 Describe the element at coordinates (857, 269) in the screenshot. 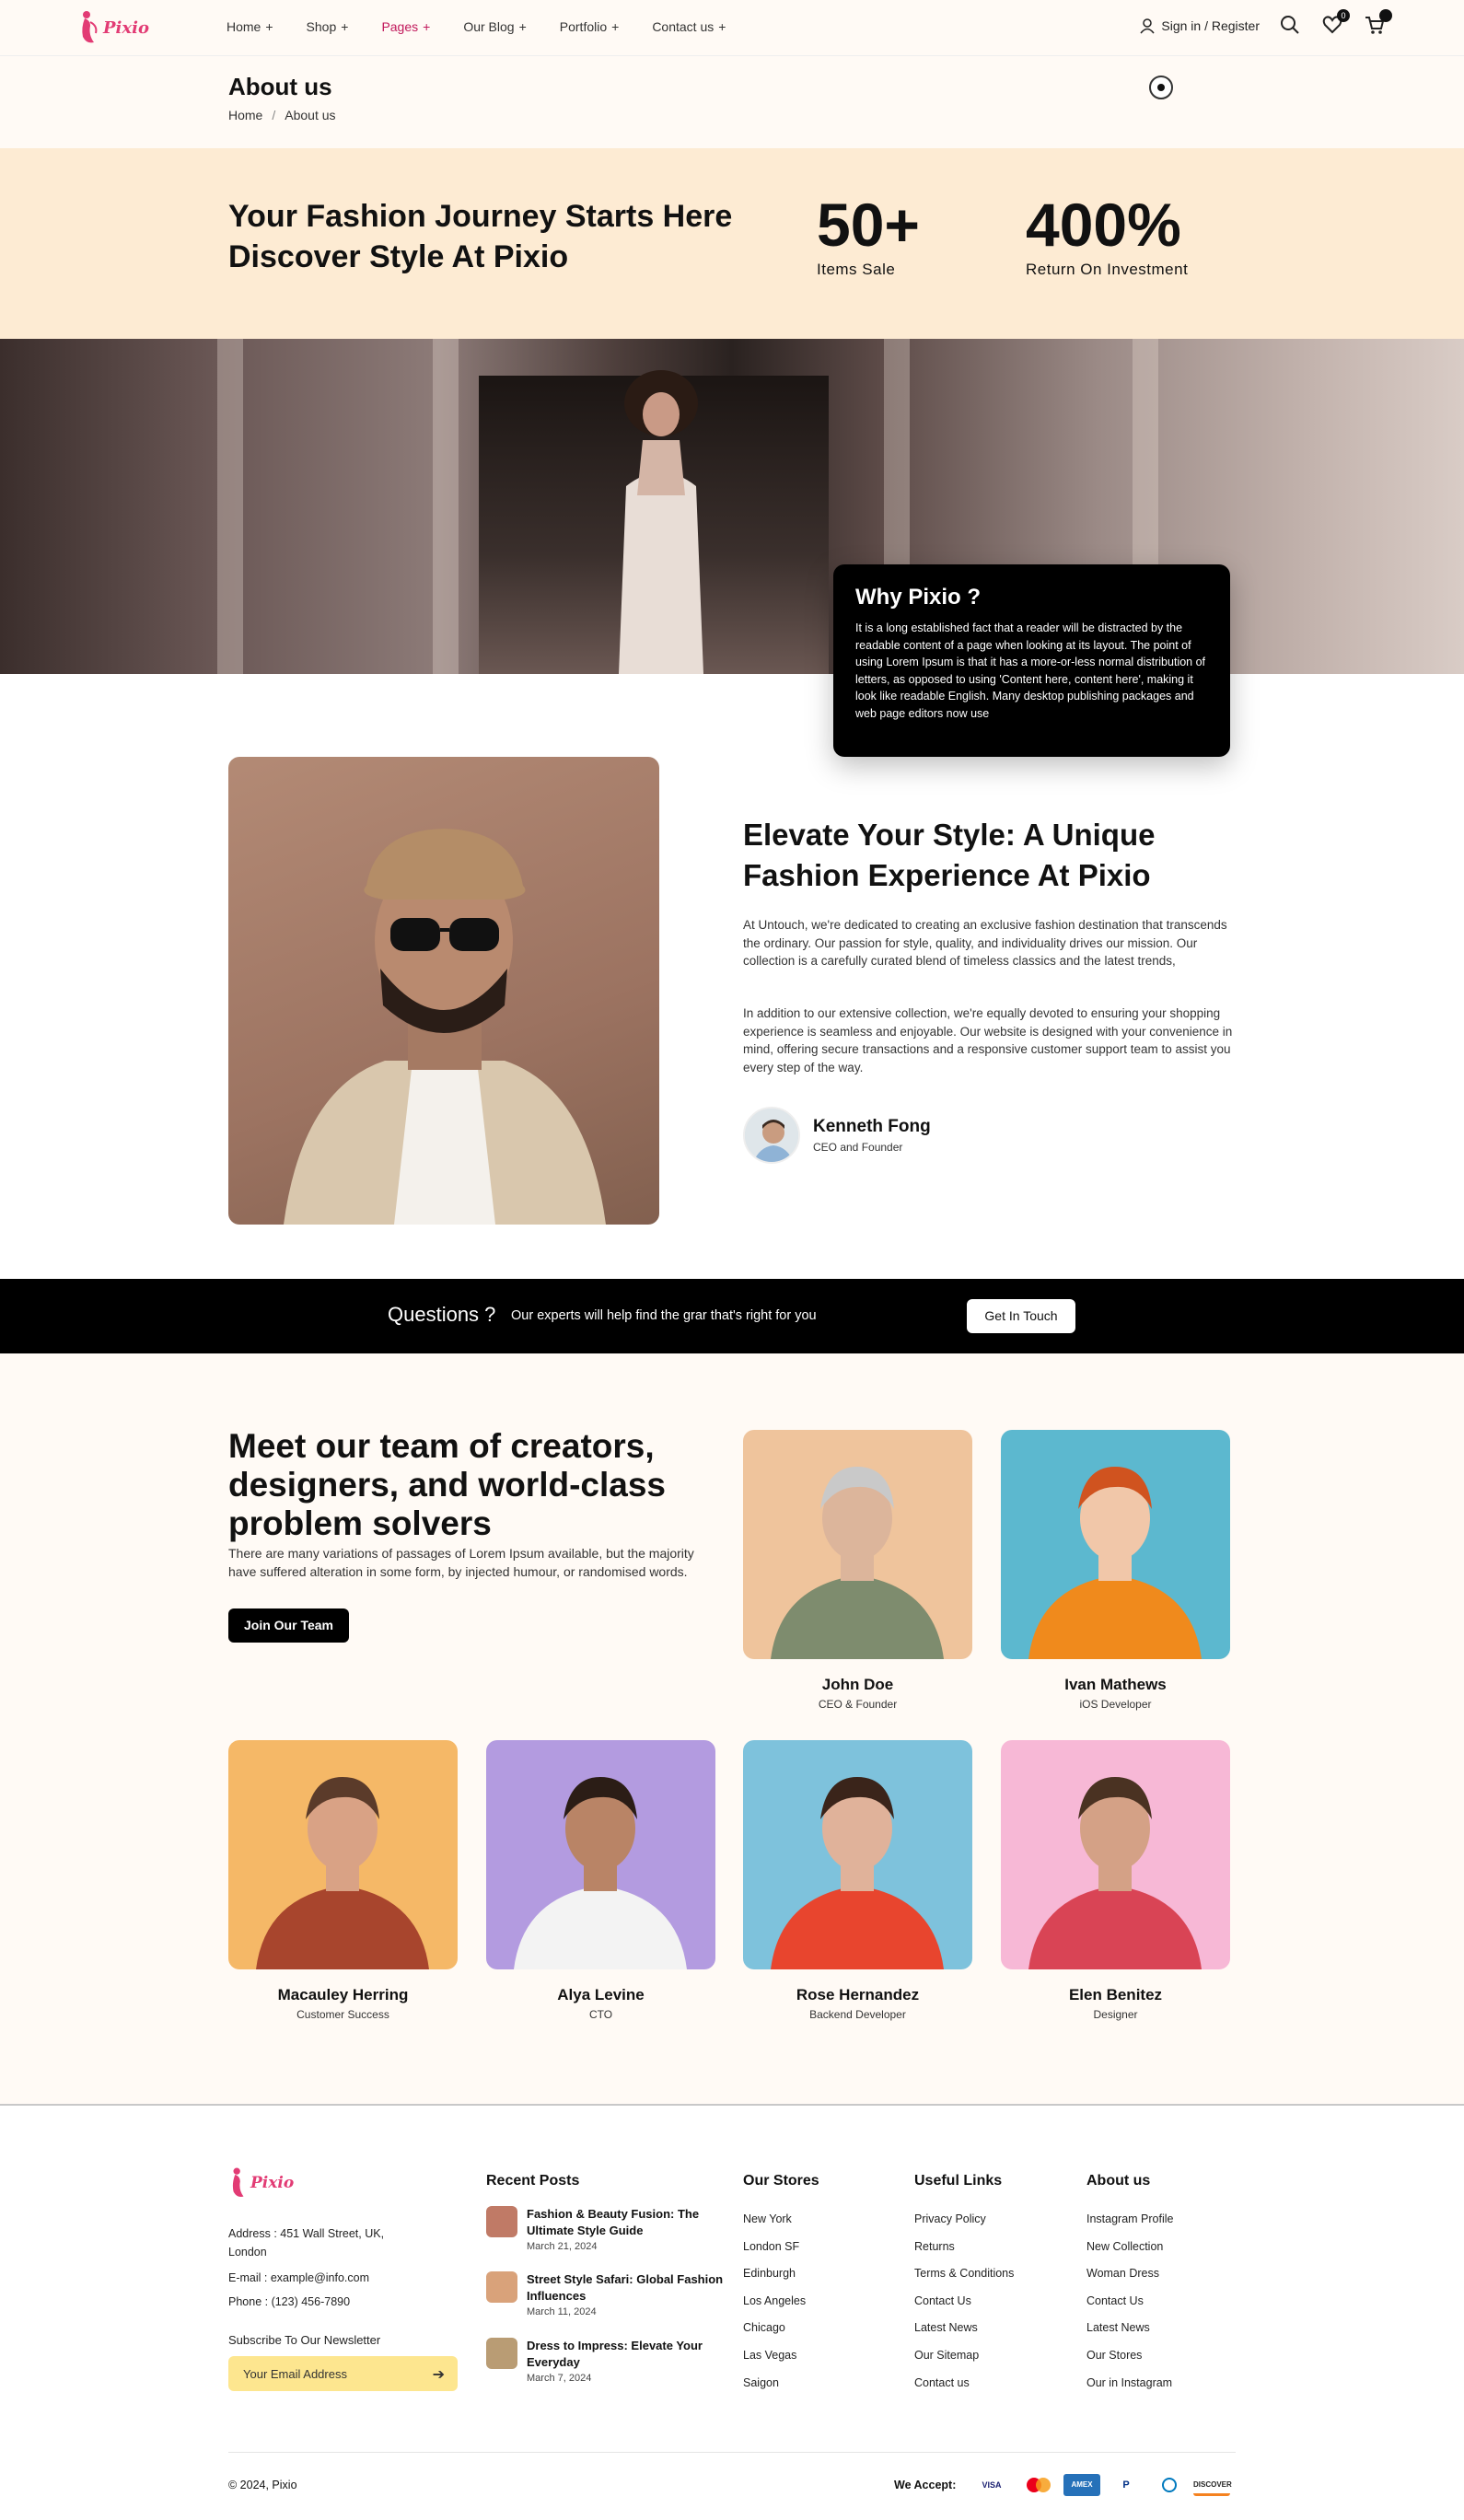

I see `stat-label: Items Sale` at that location.